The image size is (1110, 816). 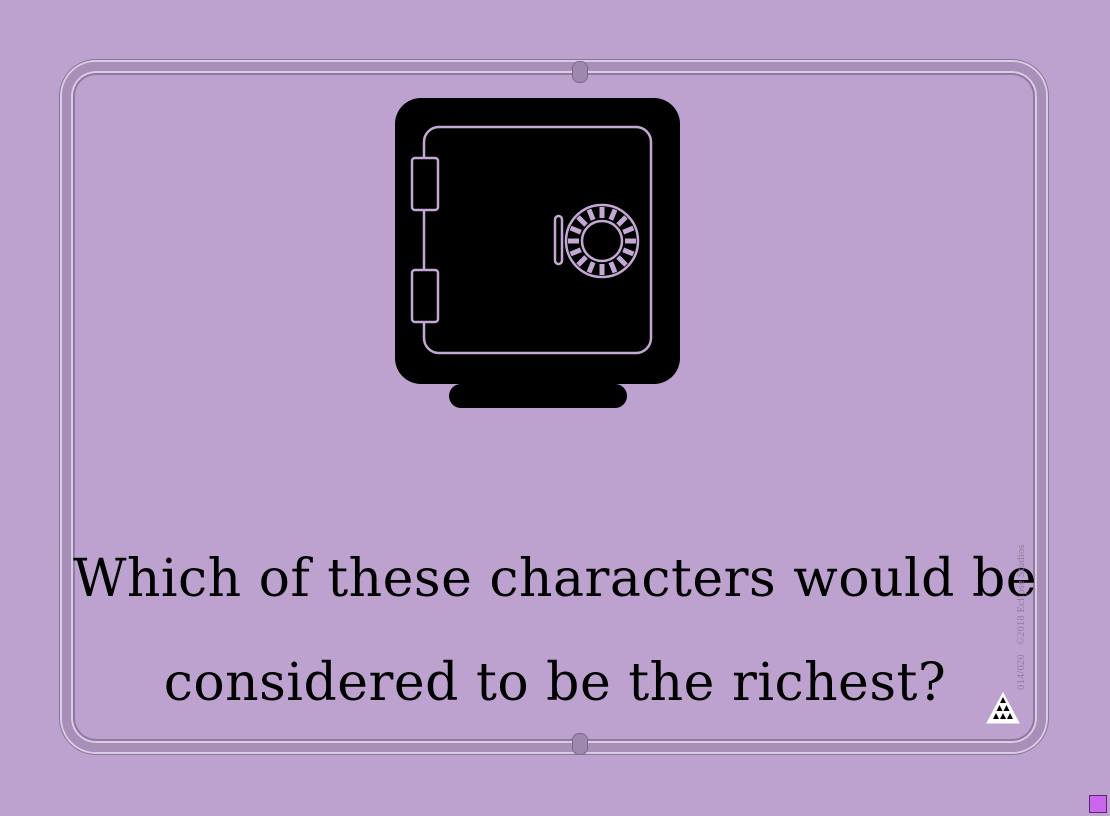 What do you see at coordinates (1003, 708) in the screenshot?
I see `triangle-logo-icon` at bounding box center [1003, 708].